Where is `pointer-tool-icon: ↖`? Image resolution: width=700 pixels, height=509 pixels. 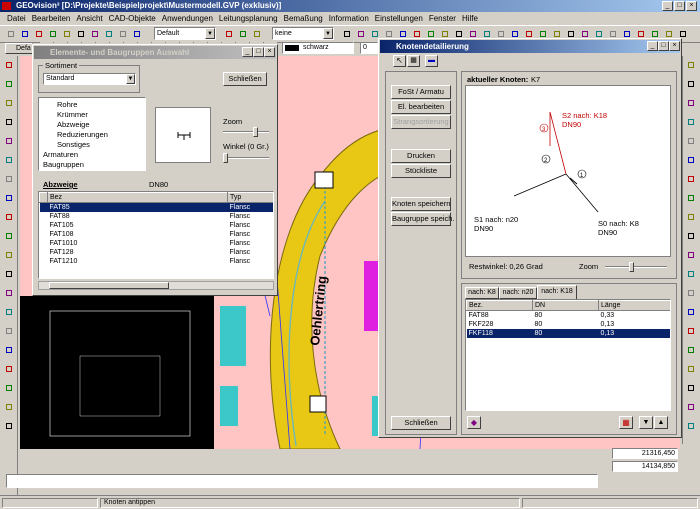 pointer-tool-icon: ↖ is located at coordinates (399, 61).